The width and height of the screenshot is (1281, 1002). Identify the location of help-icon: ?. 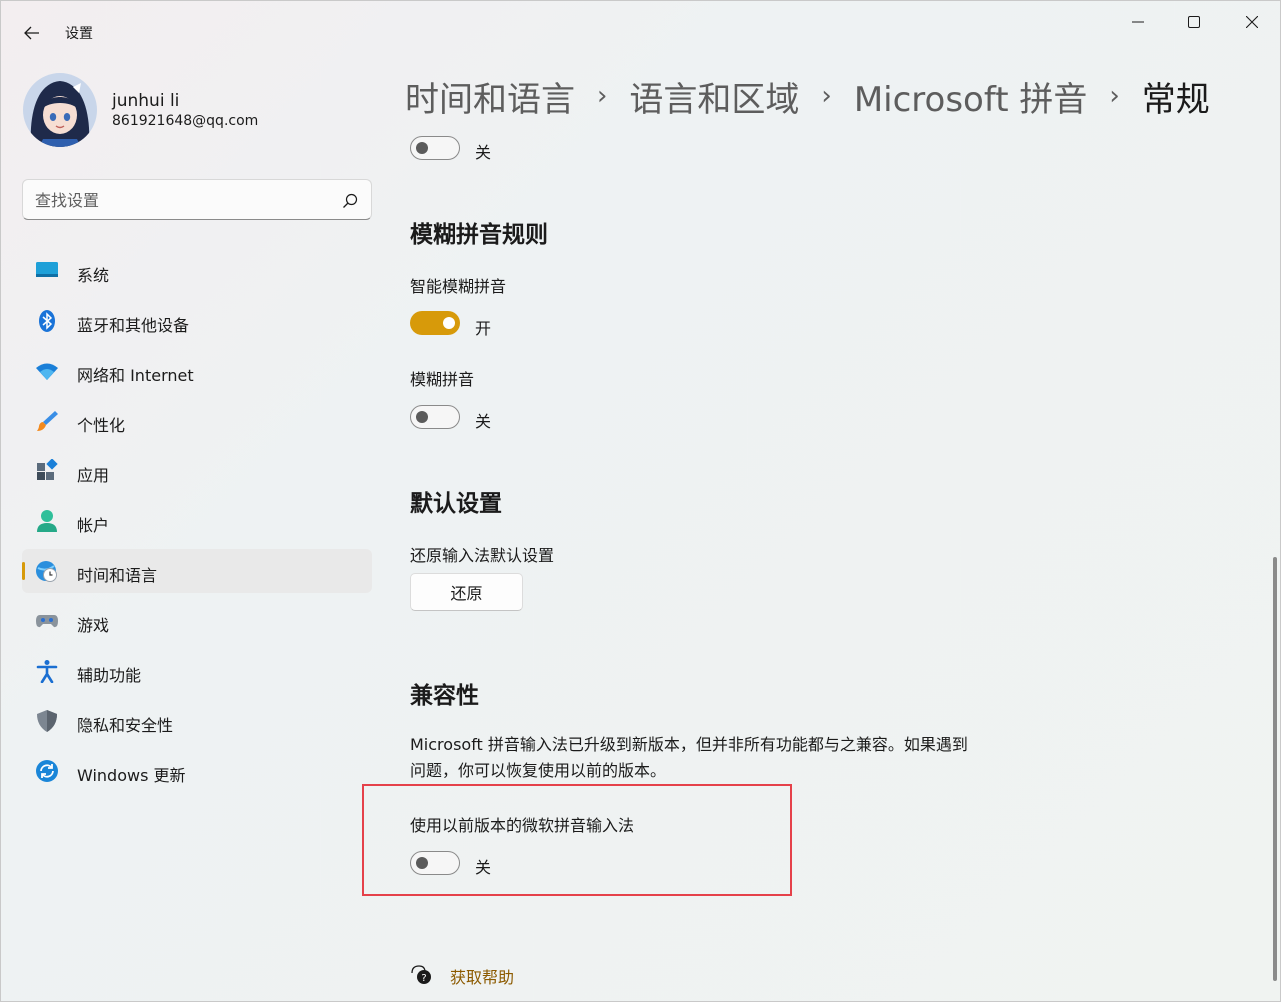
(421, 974).